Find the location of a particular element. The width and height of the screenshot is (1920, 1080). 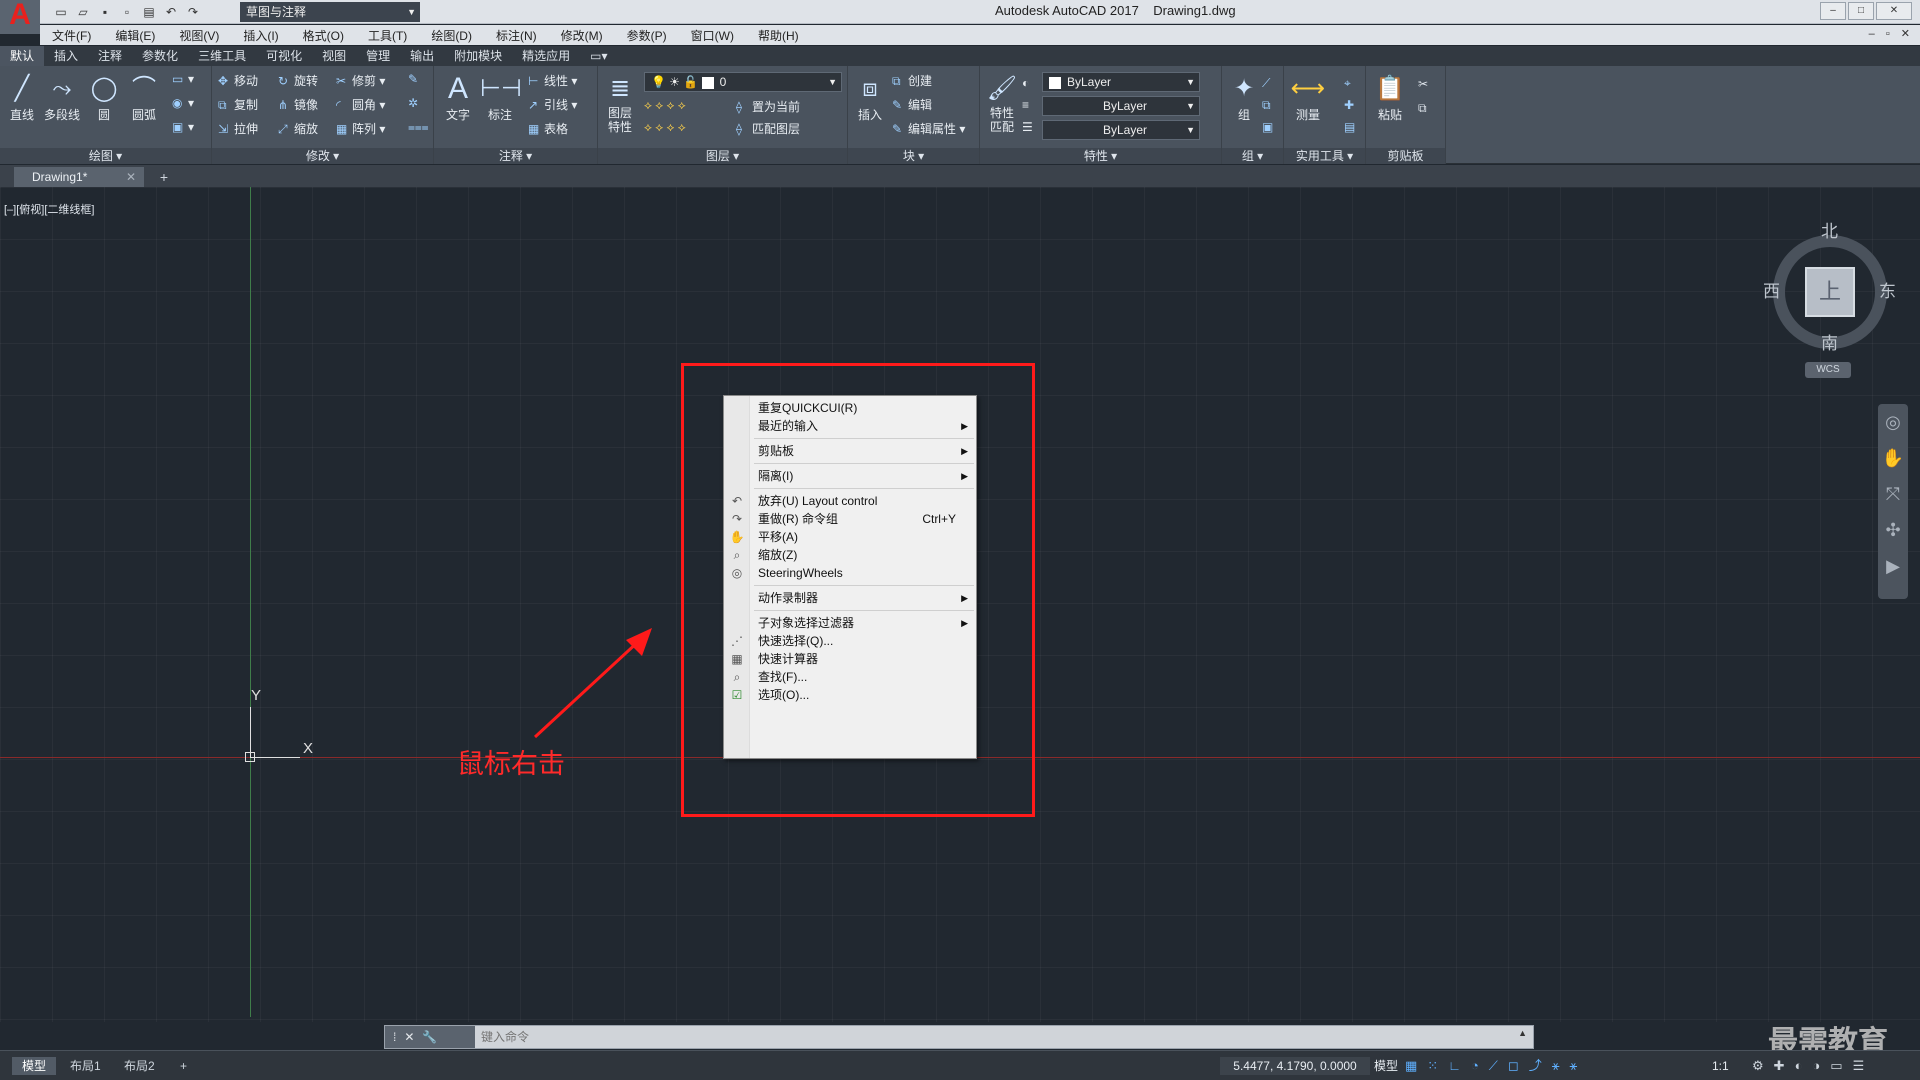

linetype-dropdown: ByLayer ▼ is located at coordinates (1121, 106).